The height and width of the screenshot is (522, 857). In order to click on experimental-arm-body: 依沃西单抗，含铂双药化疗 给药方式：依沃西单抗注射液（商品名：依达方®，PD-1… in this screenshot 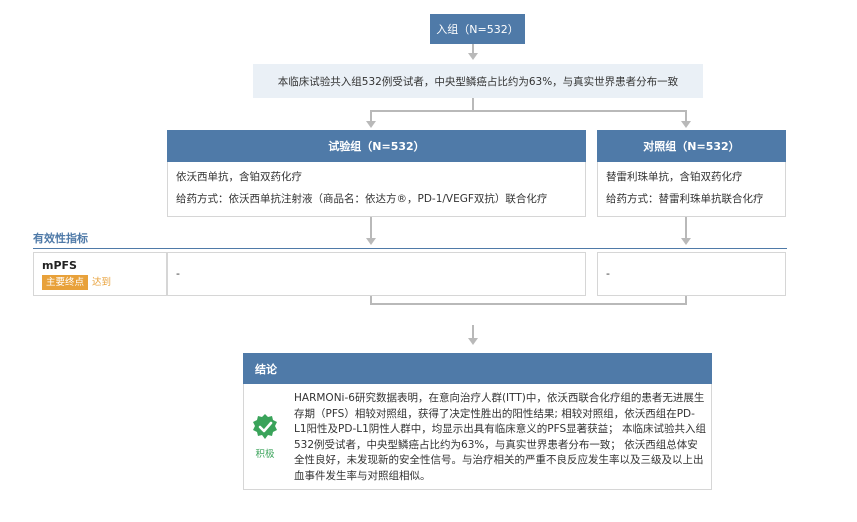, I will do `click(376, 189)`.